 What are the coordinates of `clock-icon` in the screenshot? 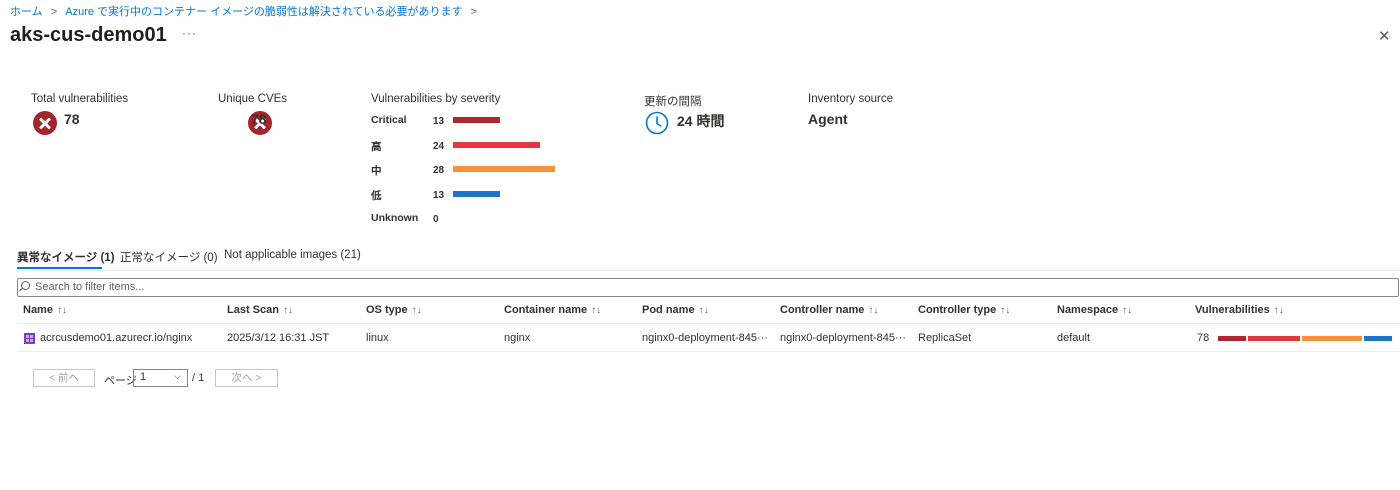 It's located at (657, 123).